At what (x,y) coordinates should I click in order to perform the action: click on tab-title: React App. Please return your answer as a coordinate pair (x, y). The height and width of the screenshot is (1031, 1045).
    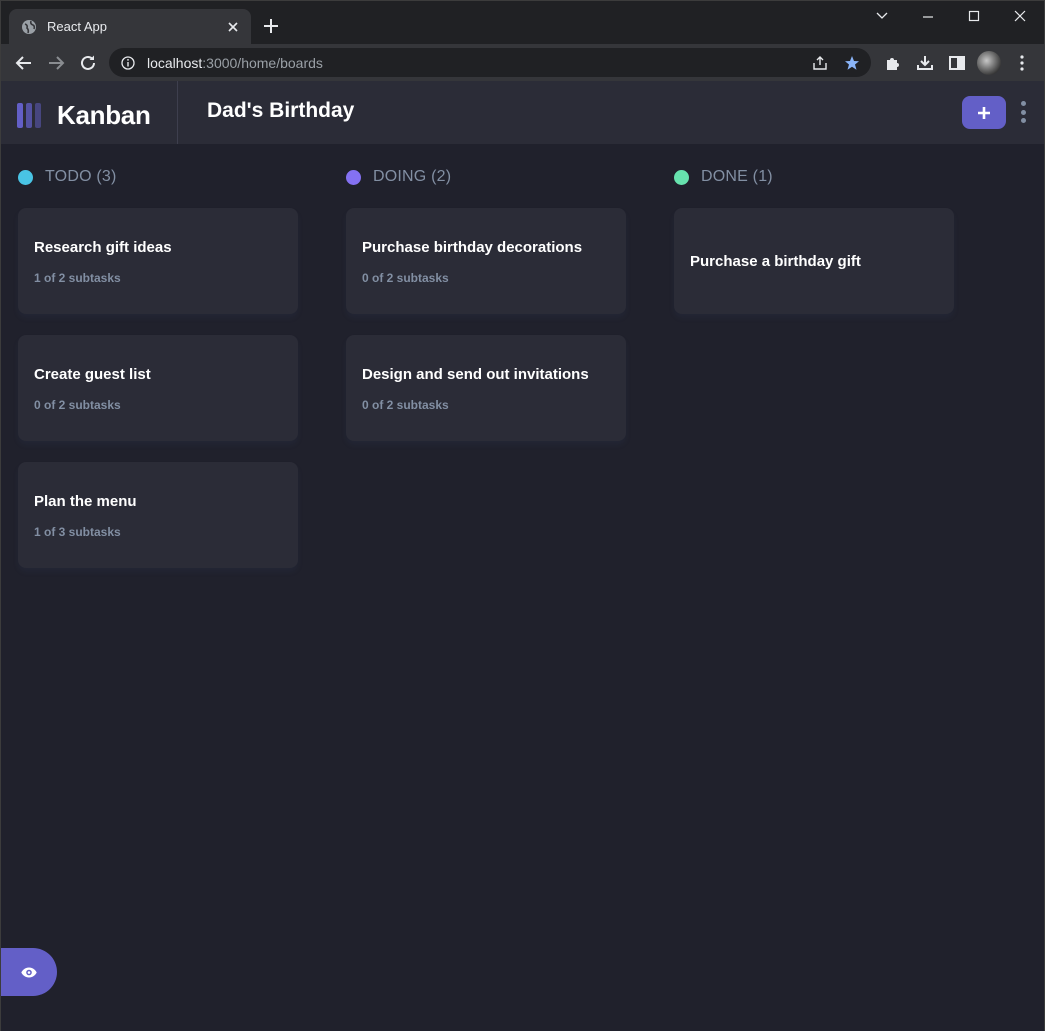
    Looking at the image, I should click on (77, 26).